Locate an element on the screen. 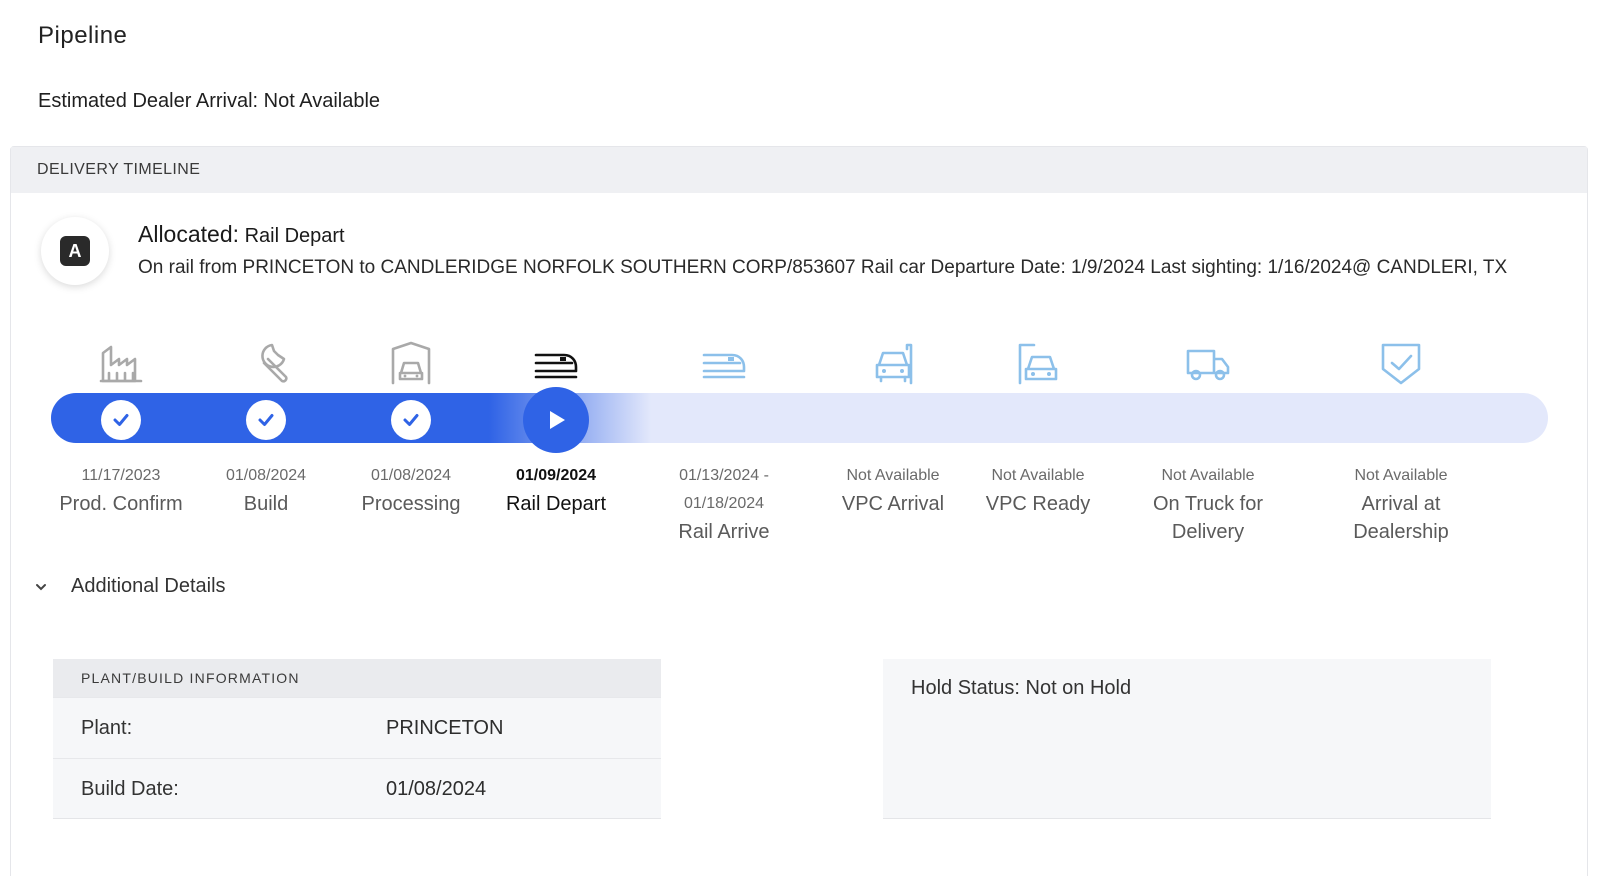 This screenshot has height=876, width=1599. additional-details-toggle: Additional Details is located at coordinates (129, 586).